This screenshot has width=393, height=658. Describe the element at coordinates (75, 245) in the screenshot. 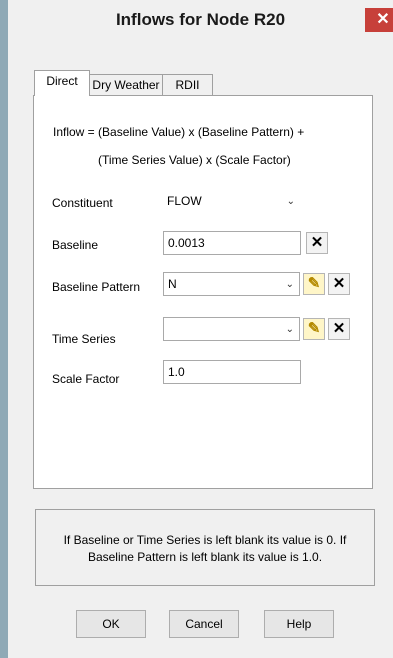

I see `baseline-label: Baseline` at that location.